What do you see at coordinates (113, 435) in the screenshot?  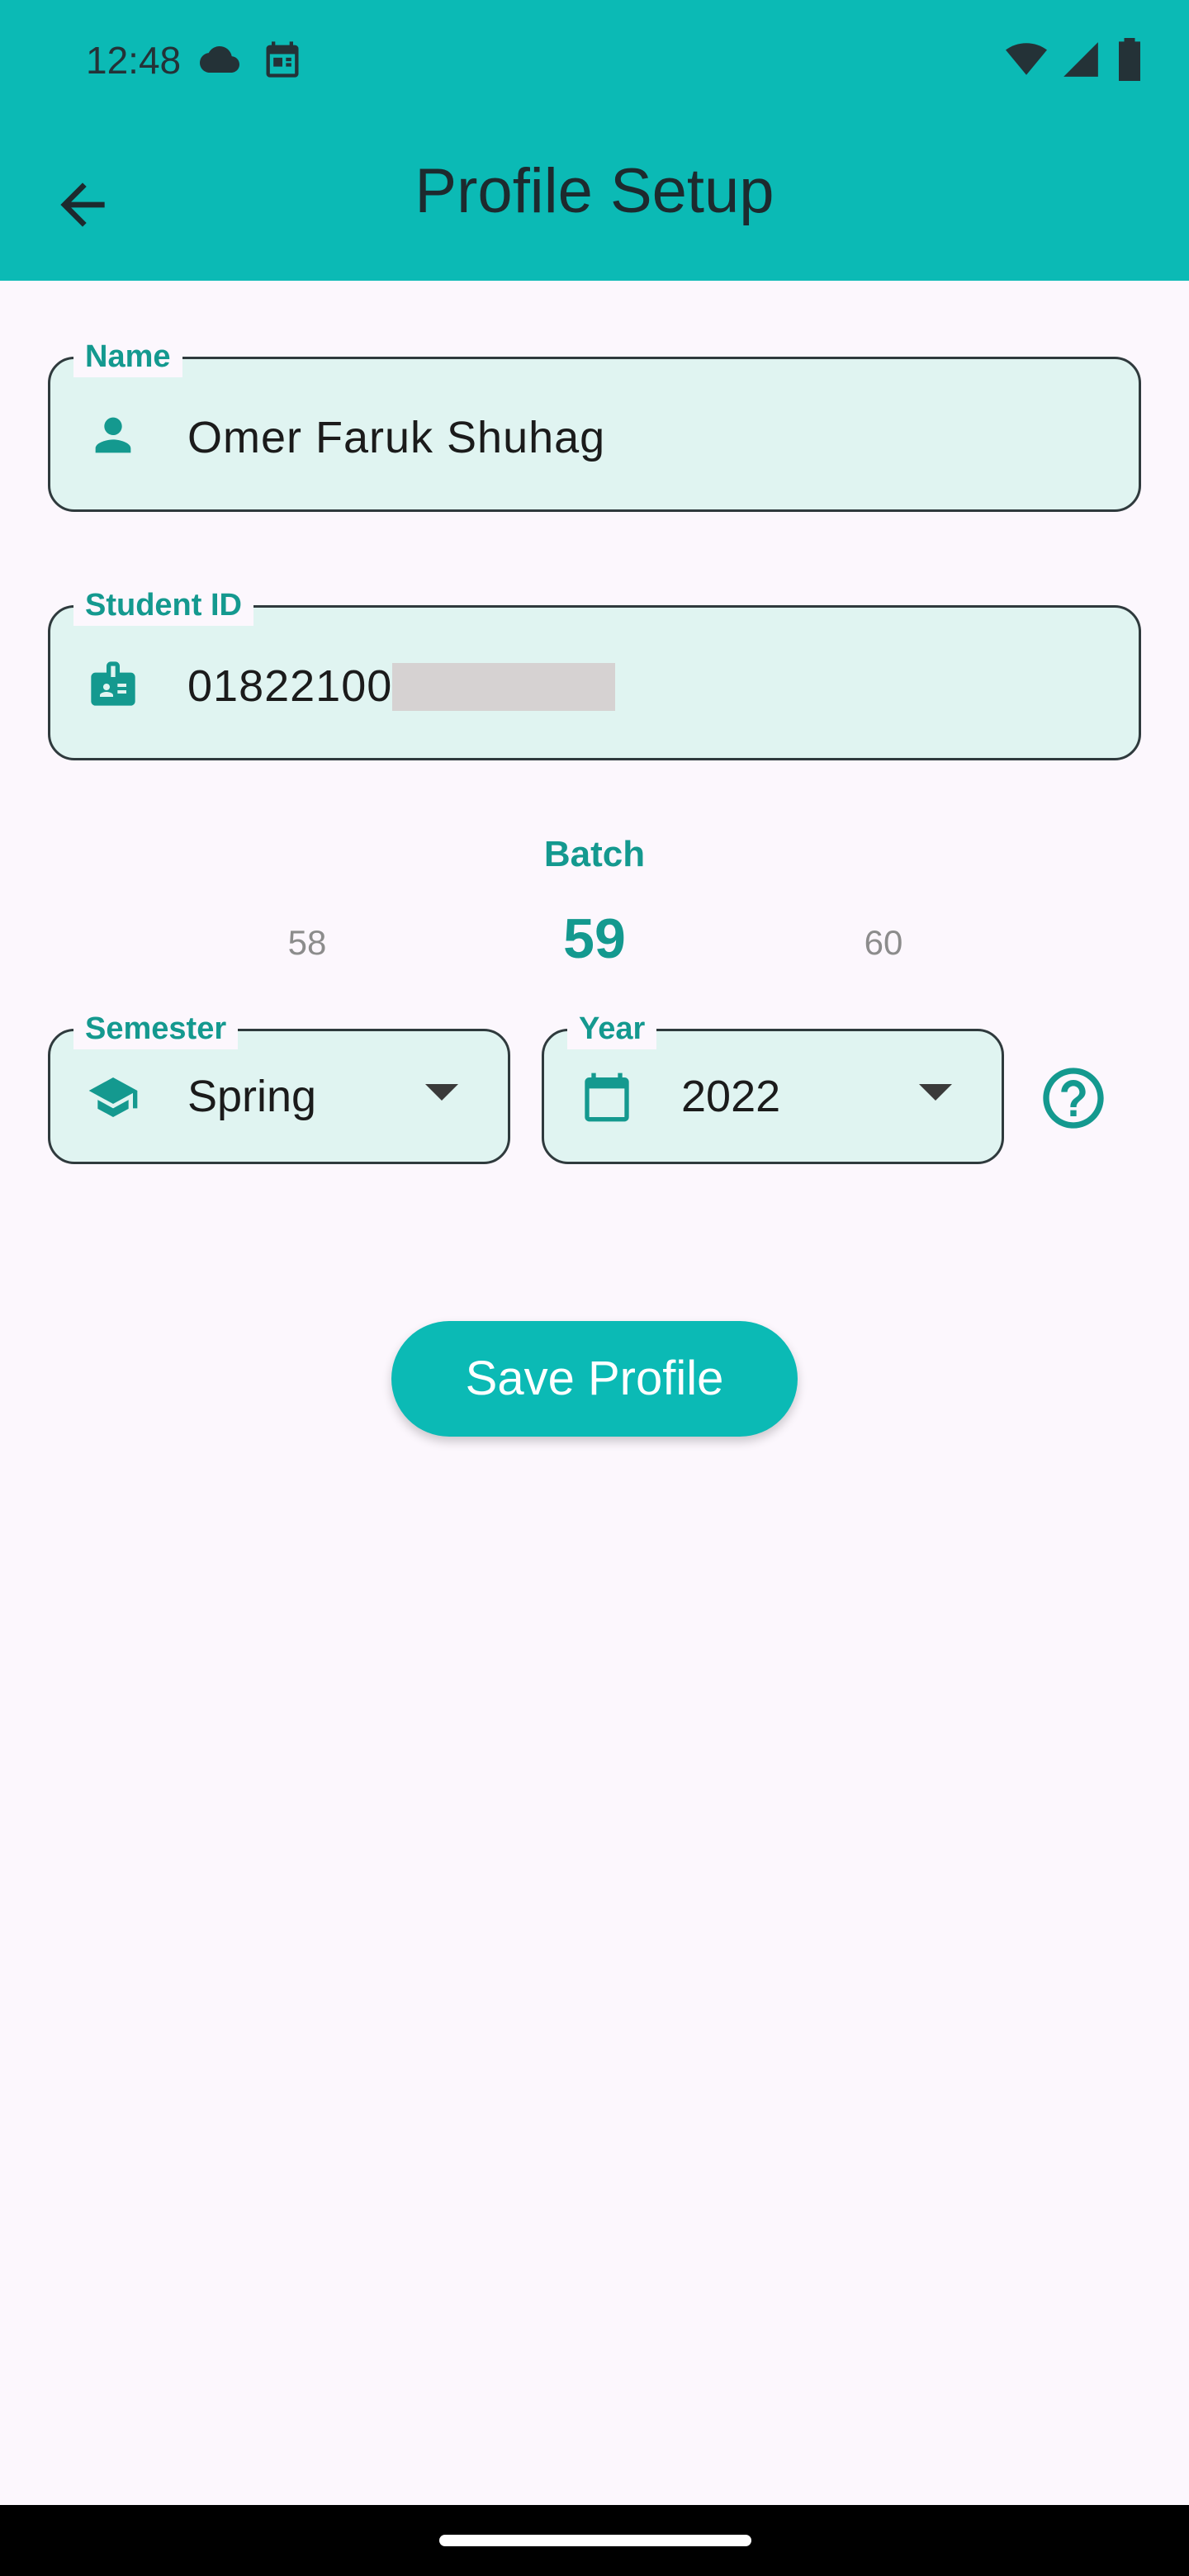 I see `person-icon` at bounding box center [113, 435].